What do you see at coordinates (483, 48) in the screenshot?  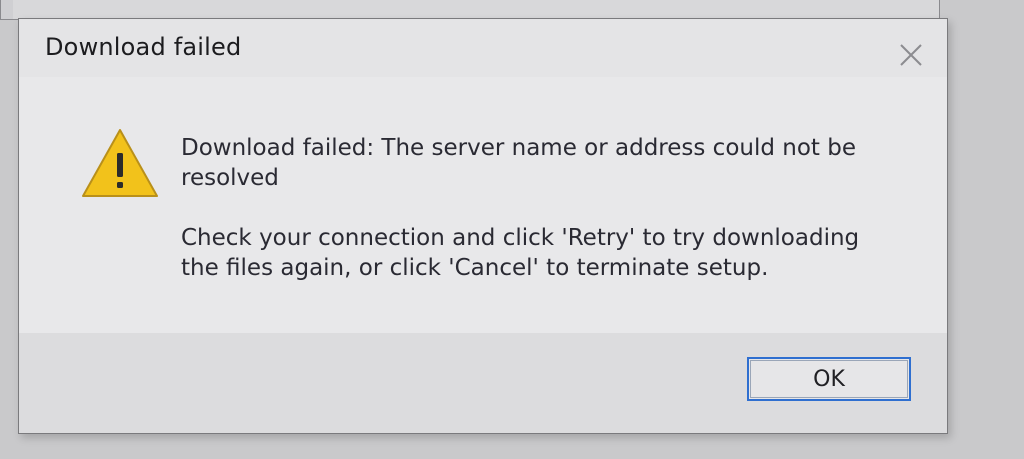 I see `dialog-title-bar: Download failed` at bounding box center [483, 48].